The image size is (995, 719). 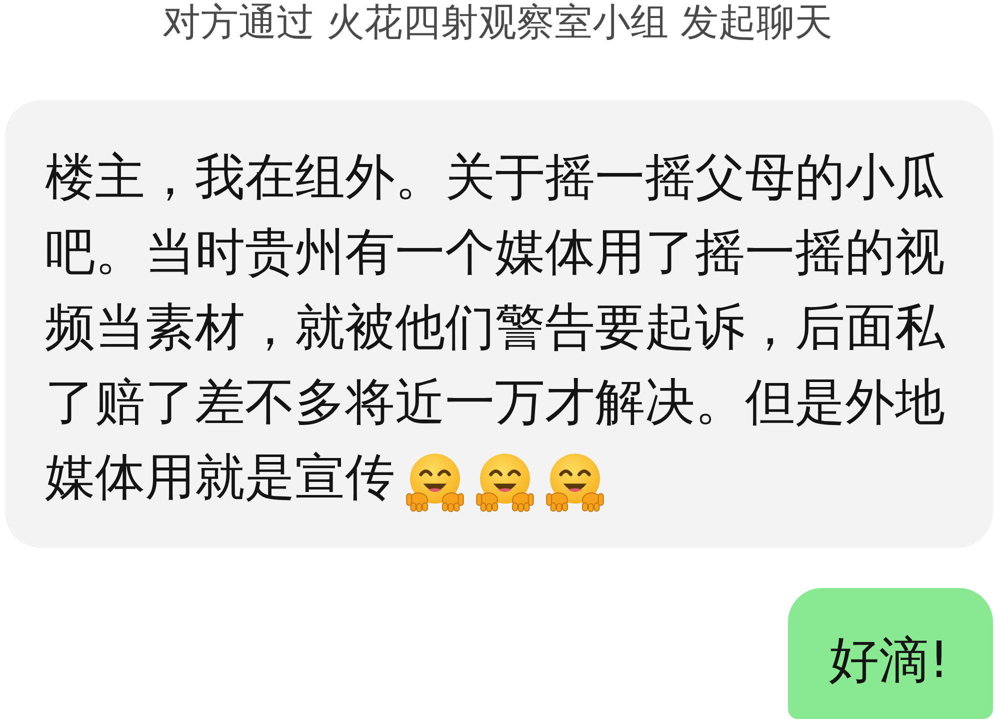 What do you see at coordinates (495, 402) in the screenshot?
I see `message-text-line: 了赔了差不多将近一万才解决。但是外地` at bounding box center [495, 402].